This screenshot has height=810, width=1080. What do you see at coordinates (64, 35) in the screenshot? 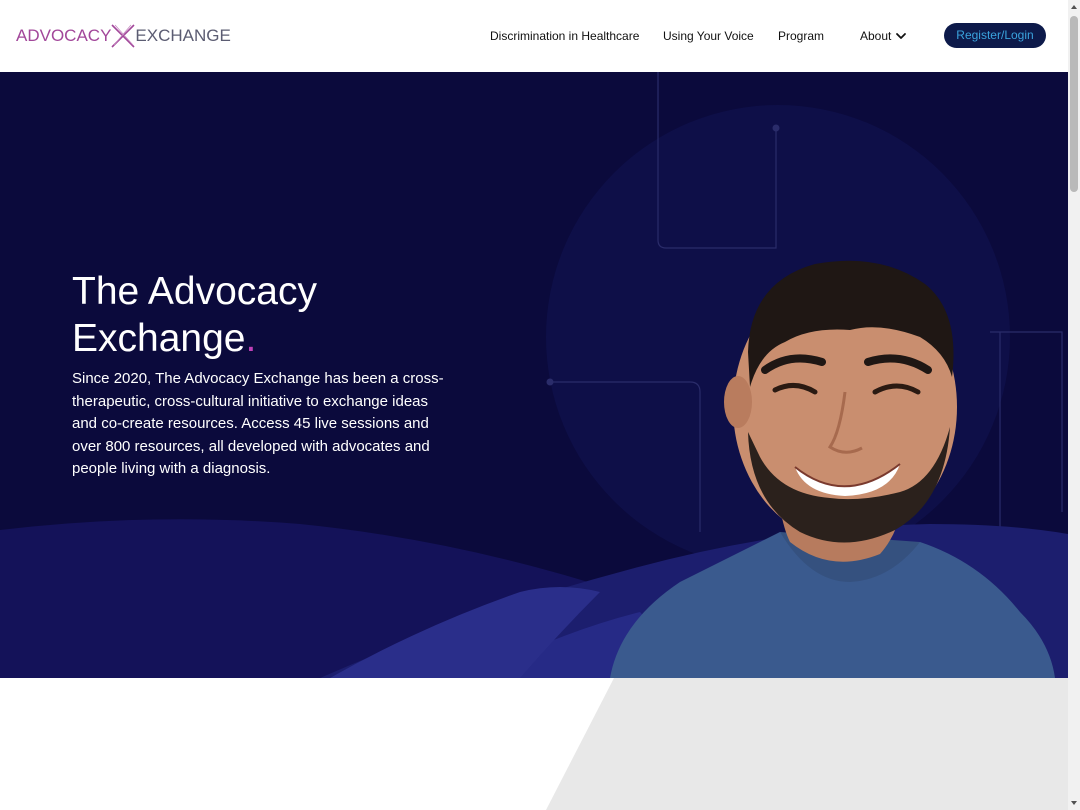
I see `logo-text-advocacy: ADVOCACY` at bounding box center [64, 35].